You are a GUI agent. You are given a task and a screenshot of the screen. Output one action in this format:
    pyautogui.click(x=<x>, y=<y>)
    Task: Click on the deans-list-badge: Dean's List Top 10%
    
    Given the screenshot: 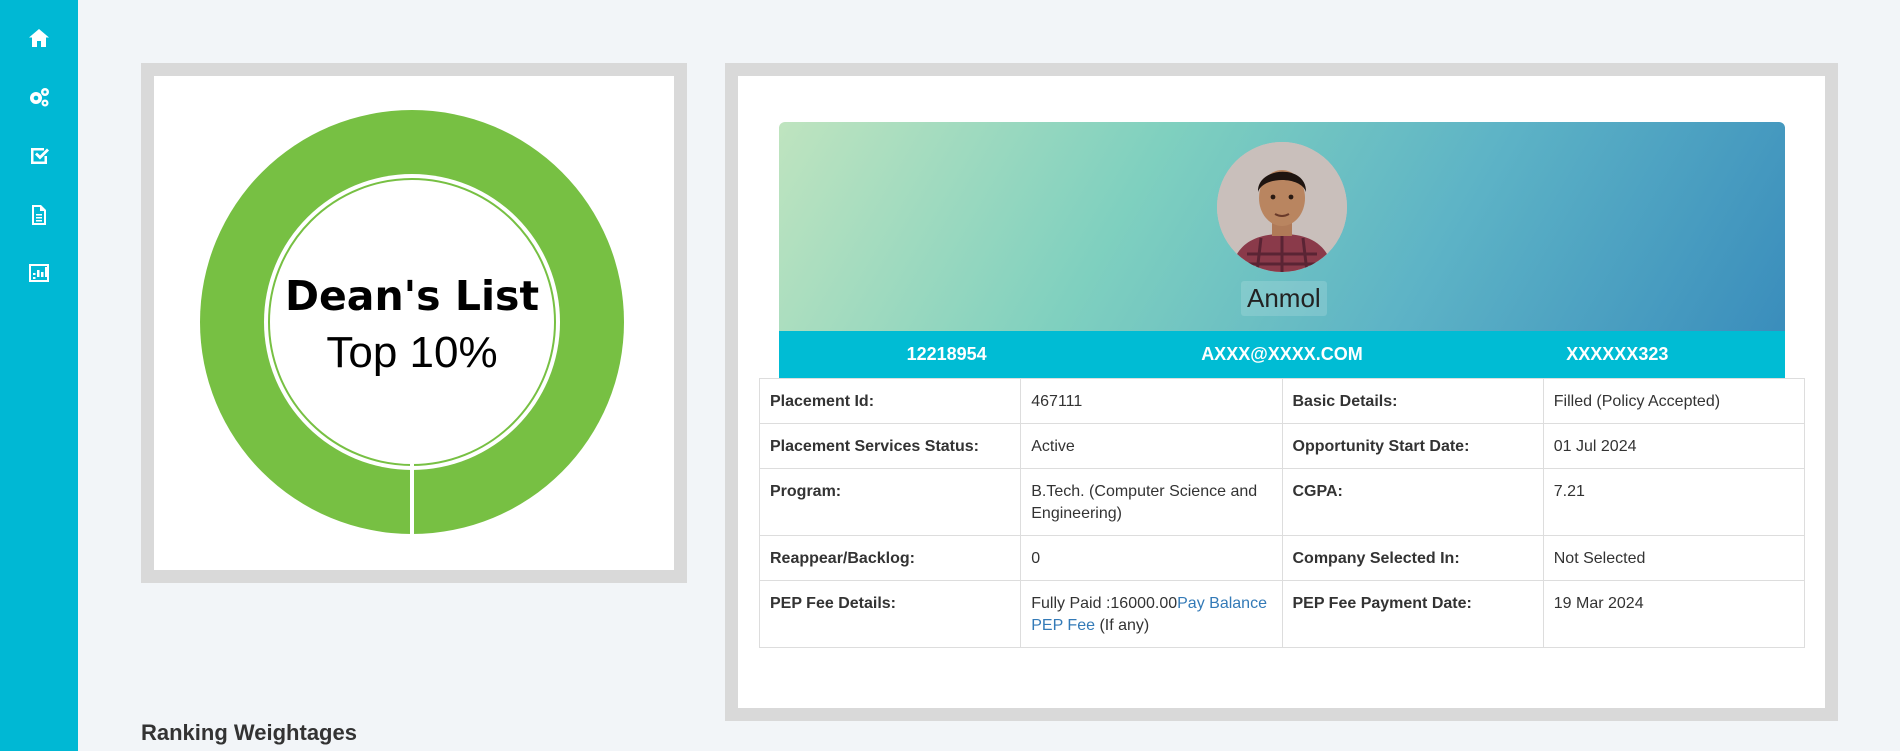 What is the action you would take?
    pyautogui.click(x=412, y=322)
    